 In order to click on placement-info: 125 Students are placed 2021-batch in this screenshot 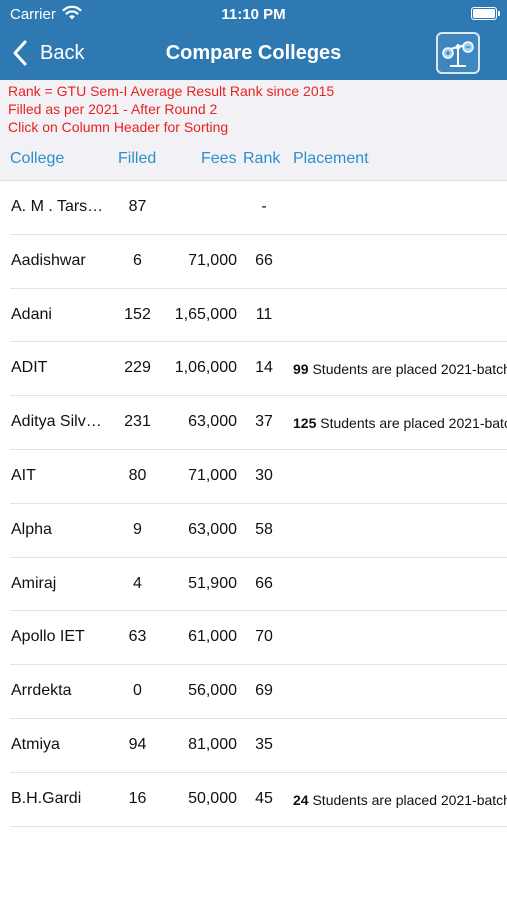, I will do `click(400, 423)`.